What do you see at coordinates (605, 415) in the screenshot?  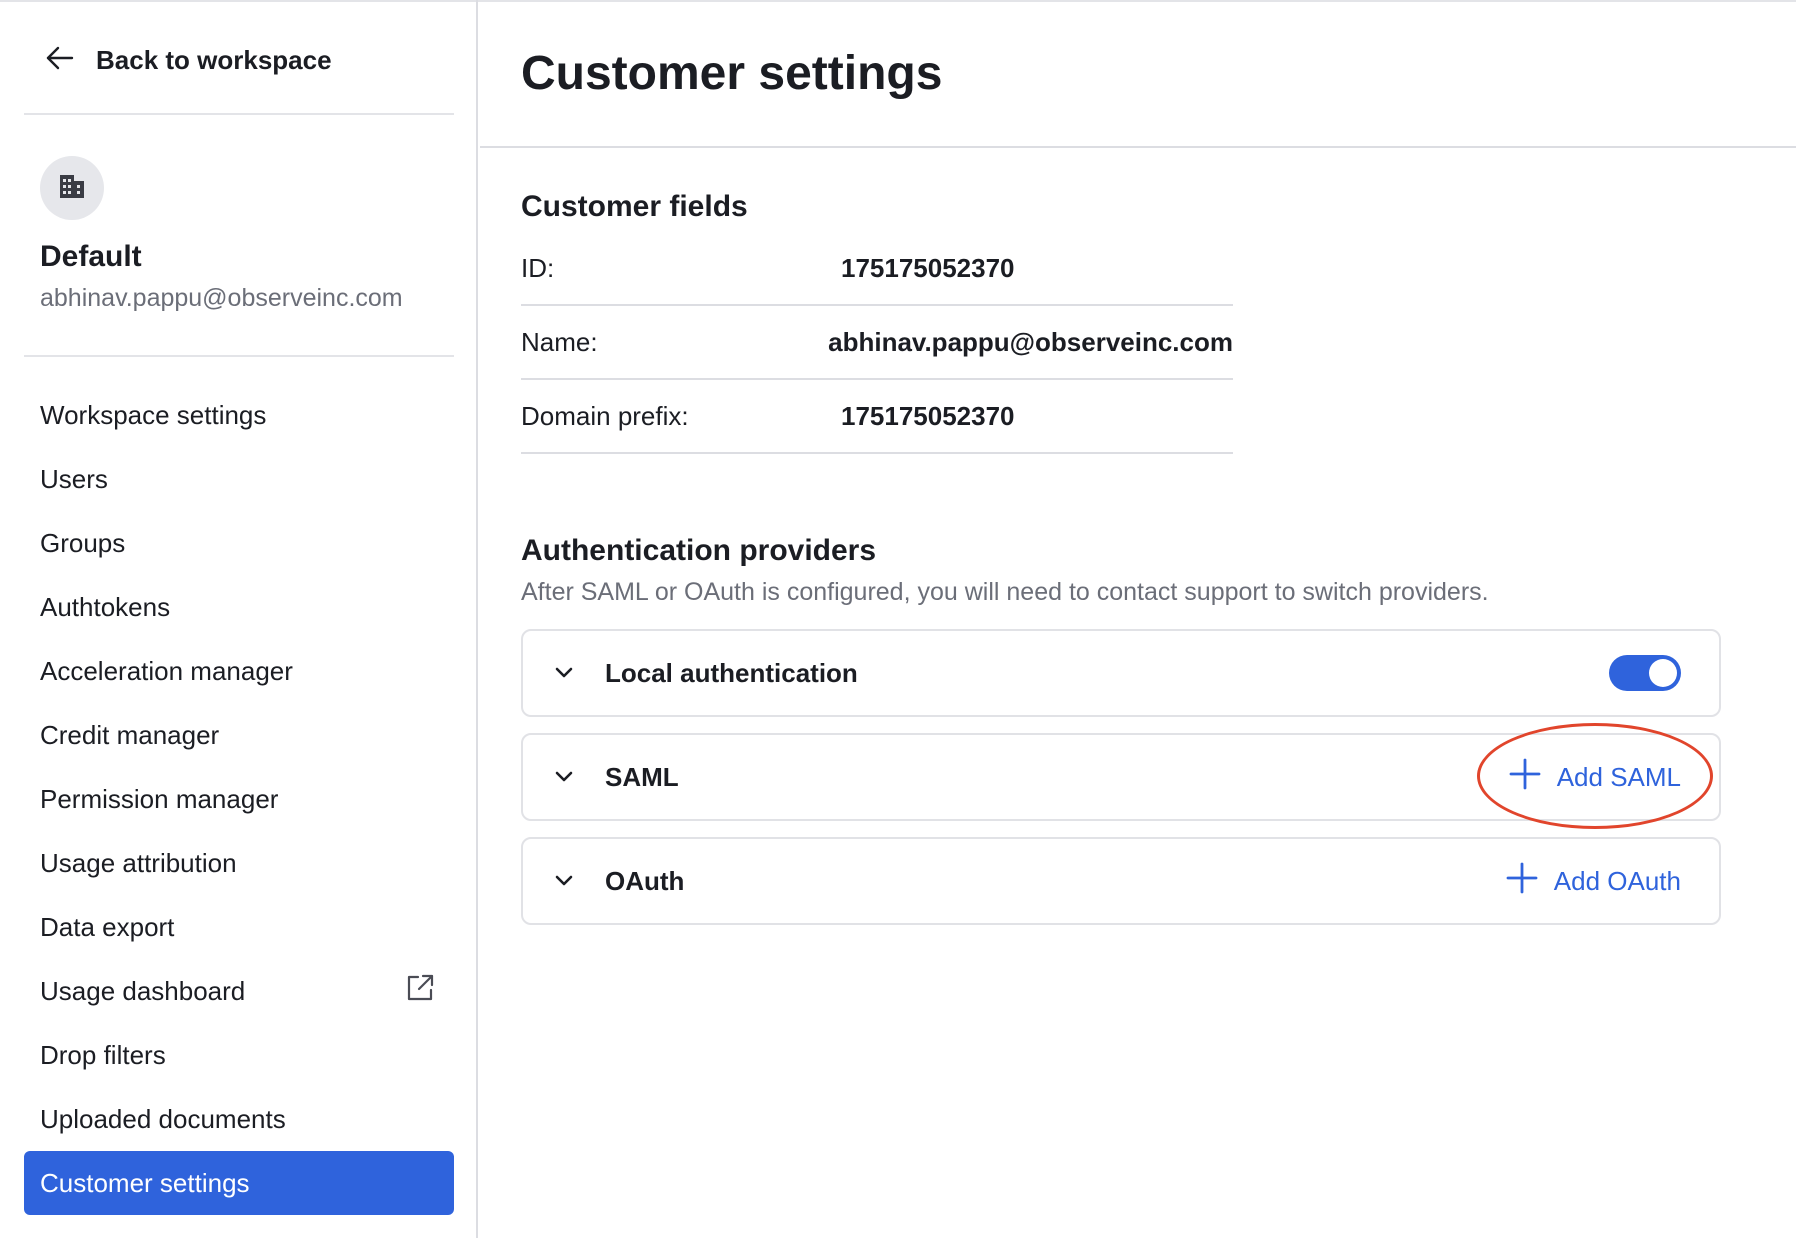 I see `field-label: Domain prefix:` at bounding box center [605, 415].